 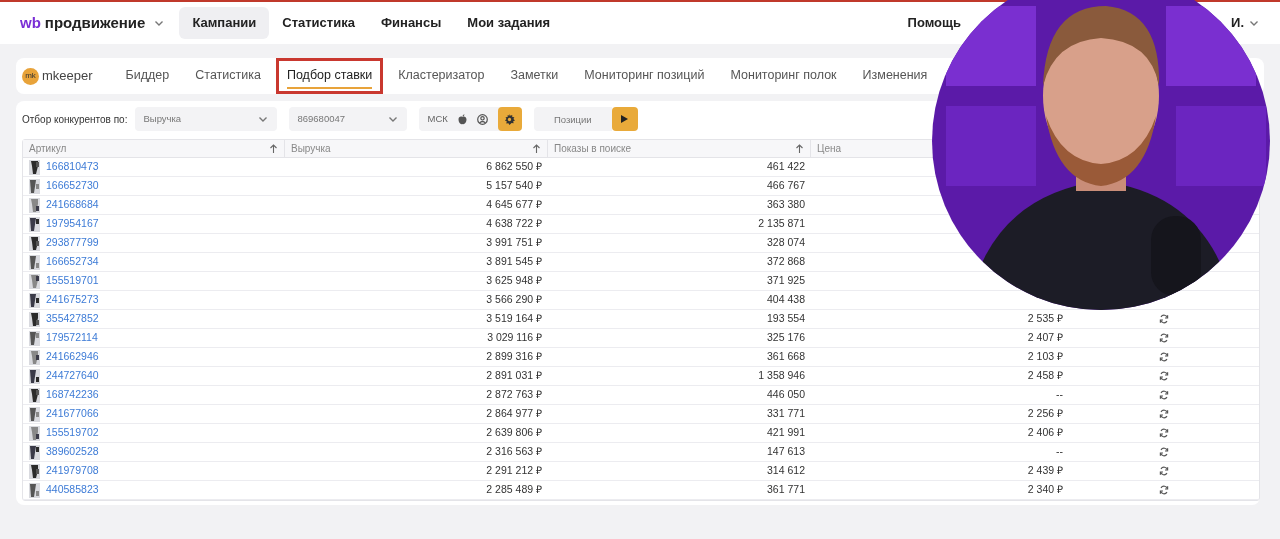 What do you see at coordinates (72, 262) in the screenshot?
I see `article-link: 166652734` at bounding box center [72, 262].